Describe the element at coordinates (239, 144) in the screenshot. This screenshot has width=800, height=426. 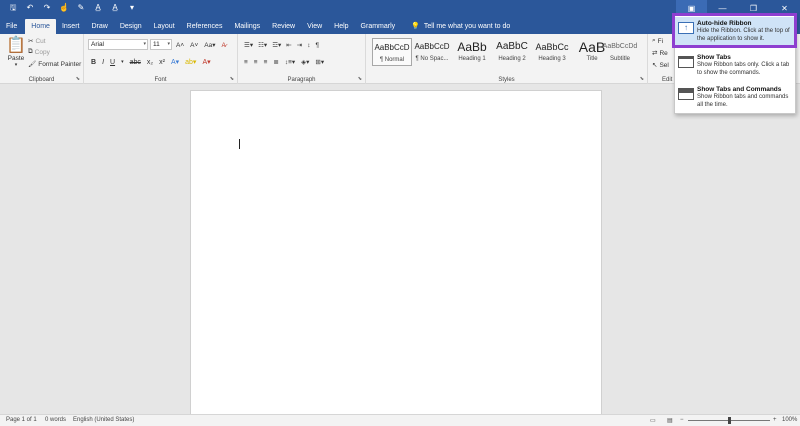
I see `text-caret` at that location.